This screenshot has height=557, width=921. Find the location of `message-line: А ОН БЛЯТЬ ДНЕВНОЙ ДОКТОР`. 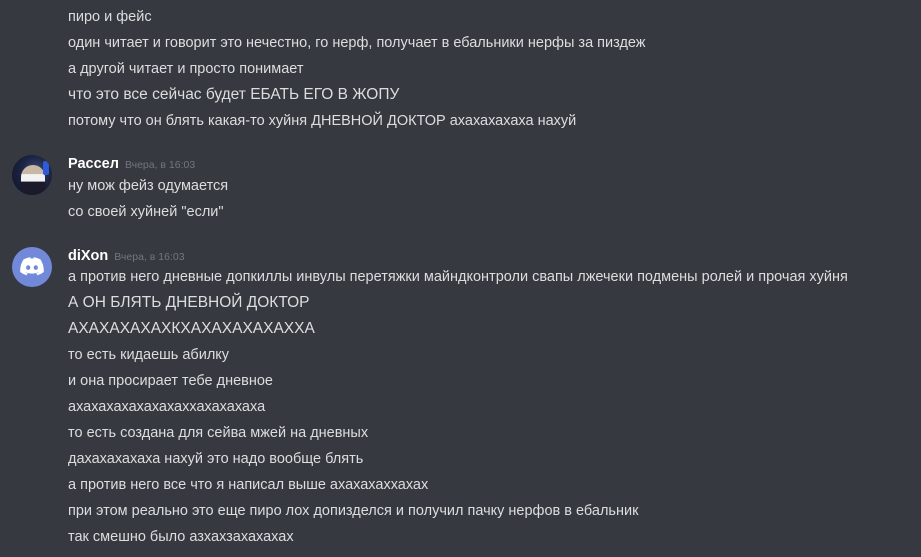

message-line: А ОН БЛЯТЬ ДНЕВНОЙ ДОКТОР is located at coordinates (189, 302).